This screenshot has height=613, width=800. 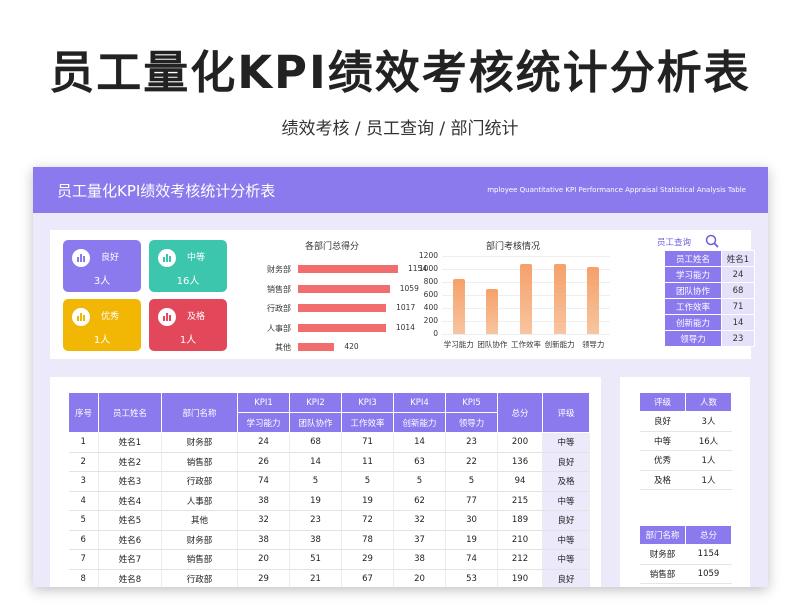 What do you see at coordinates (83, 540) in the screenshot?
I see `cell-index: 6` at bounding box center [83, 540].